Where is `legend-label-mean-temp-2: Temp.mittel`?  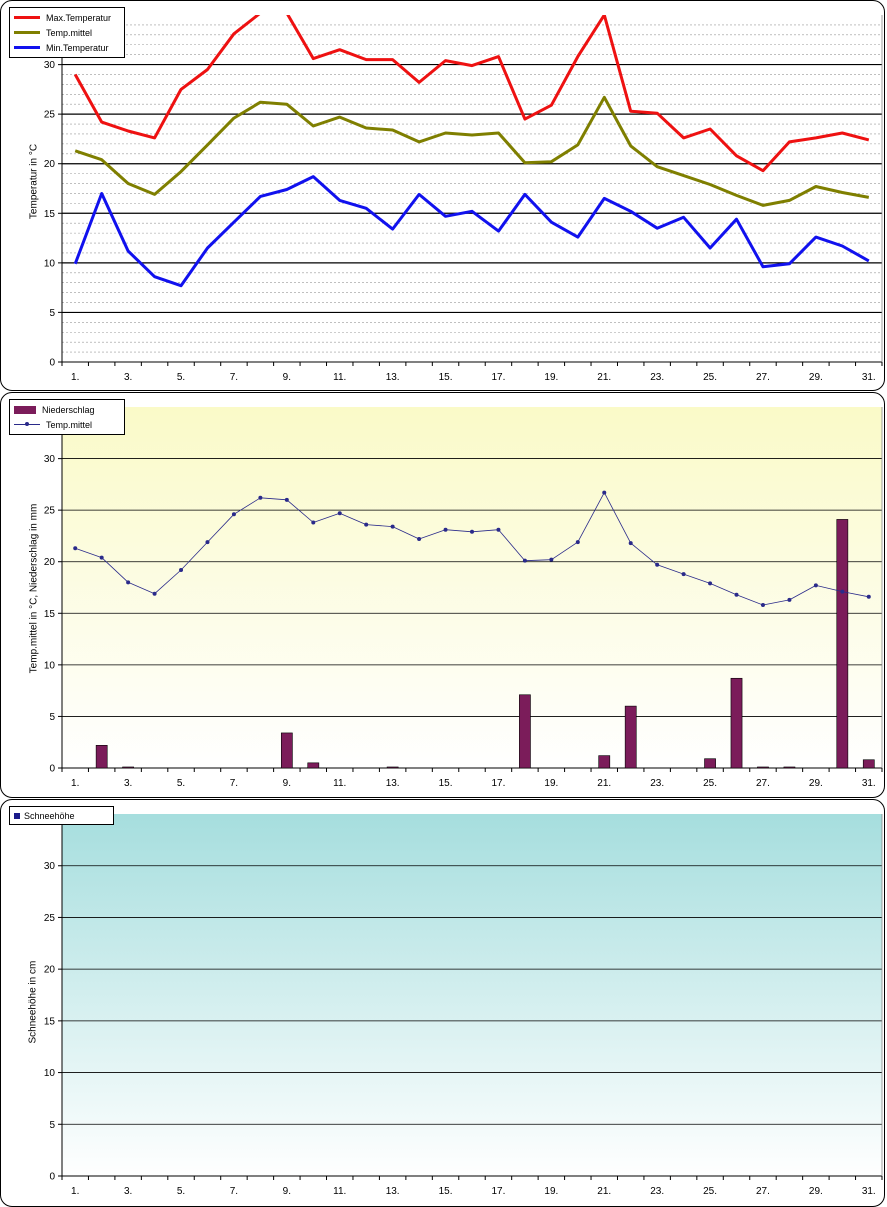 legend-label-mean-temp-2: Temp.mittel is located at coordinates (69, 424).